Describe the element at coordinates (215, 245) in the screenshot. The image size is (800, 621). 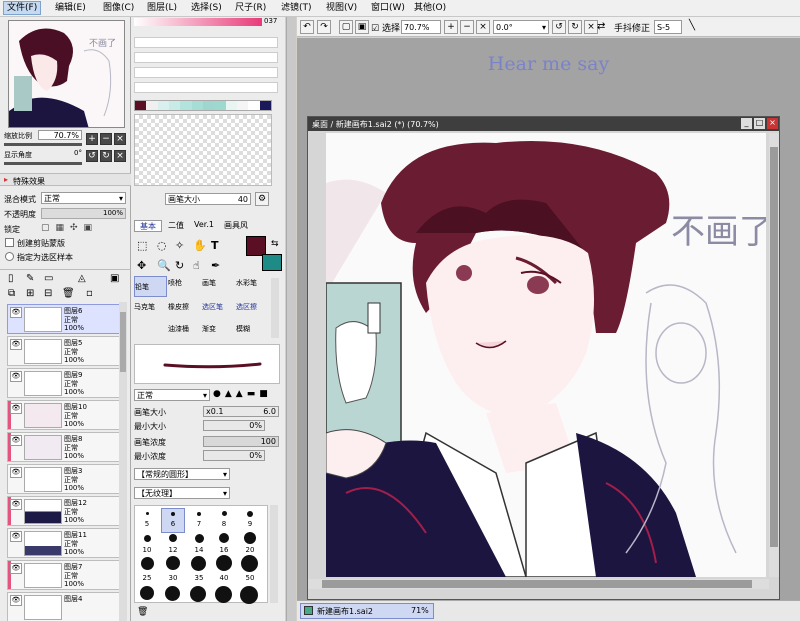
I see `text-icon: T` at that location.